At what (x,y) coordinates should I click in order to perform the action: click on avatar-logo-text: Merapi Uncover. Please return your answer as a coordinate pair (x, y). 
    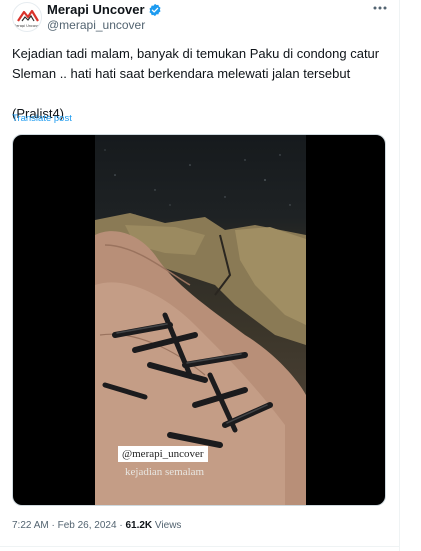
    Looking at the image, I should click on (27, 26).